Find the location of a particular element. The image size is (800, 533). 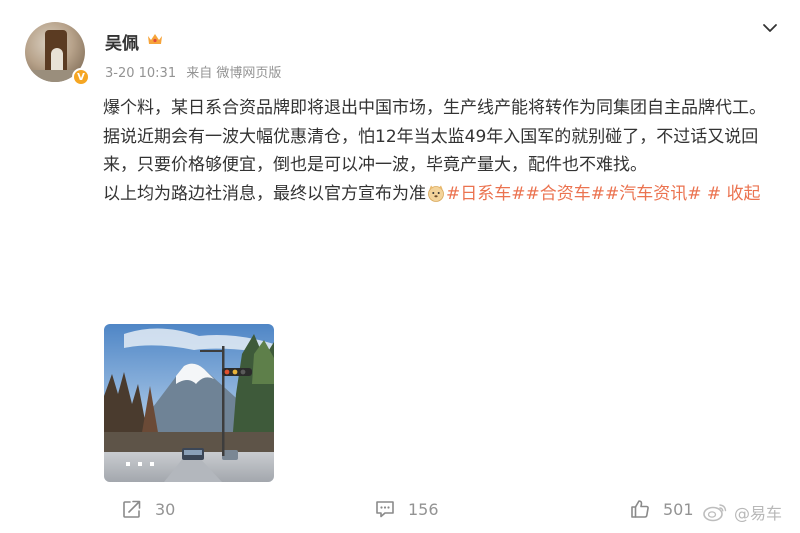

post-meta: 3-20 10:31 来自 微博网页版 is located at coordinates (196, 71).